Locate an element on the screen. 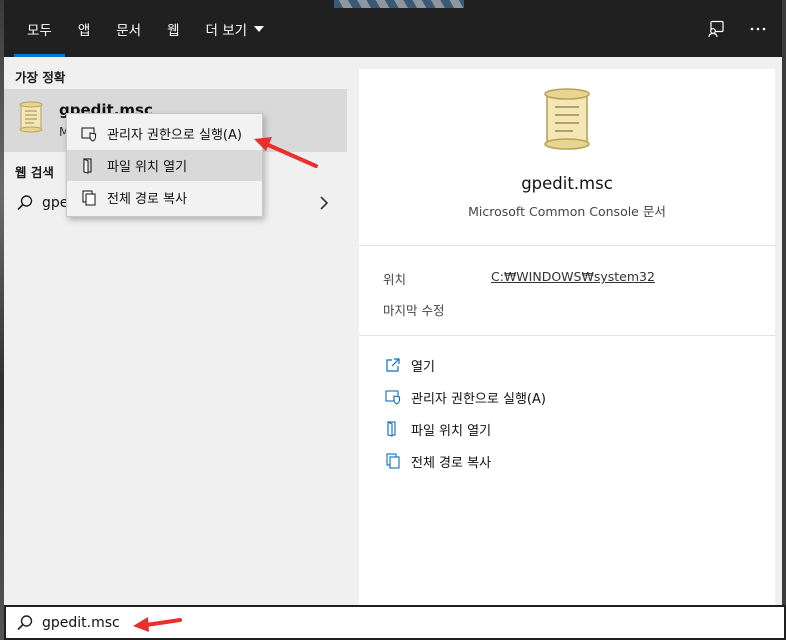 Image resolution: width=786 pixels, height=640 pixels. background-window-edge-right is located at coordinates (784, 320).